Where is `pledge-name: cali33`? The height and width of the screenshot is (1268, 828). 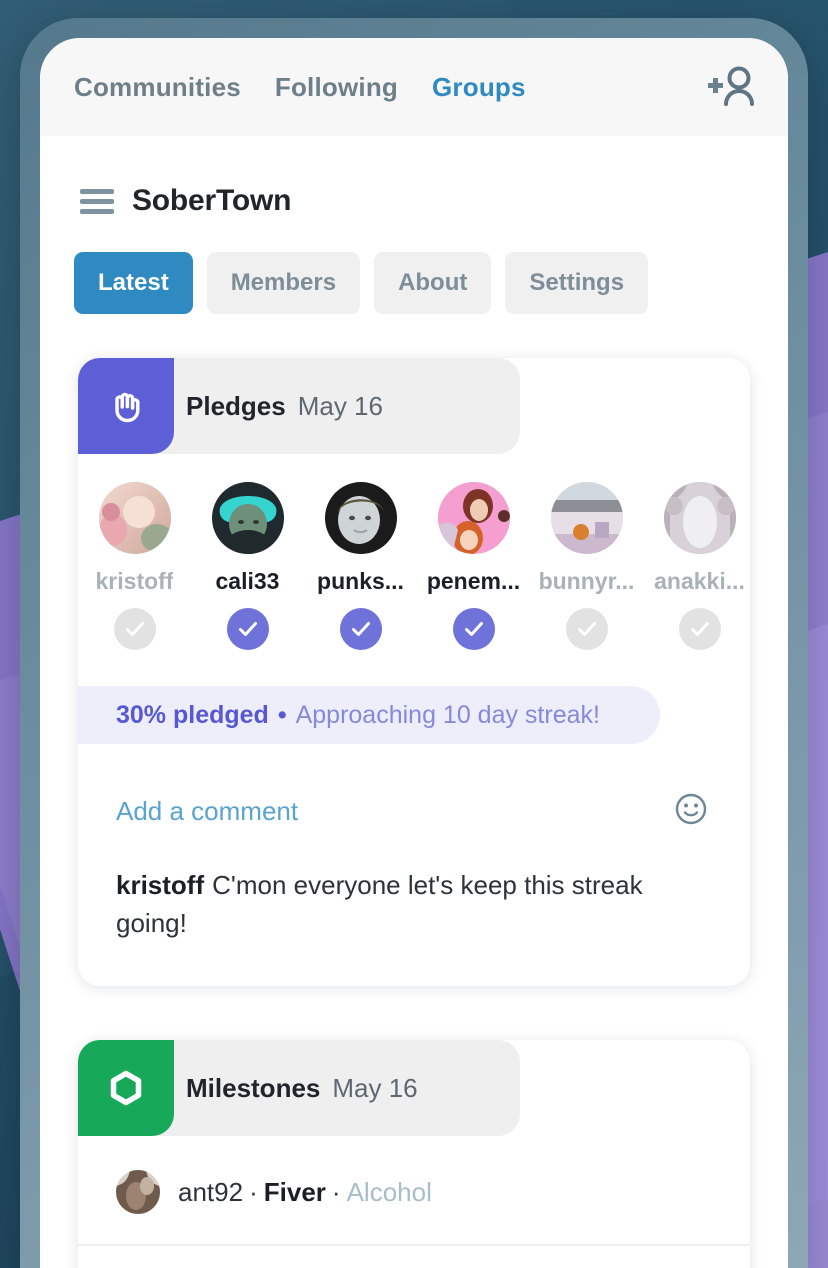
pledge-name: cali33 is located at coordinates (247, 581).